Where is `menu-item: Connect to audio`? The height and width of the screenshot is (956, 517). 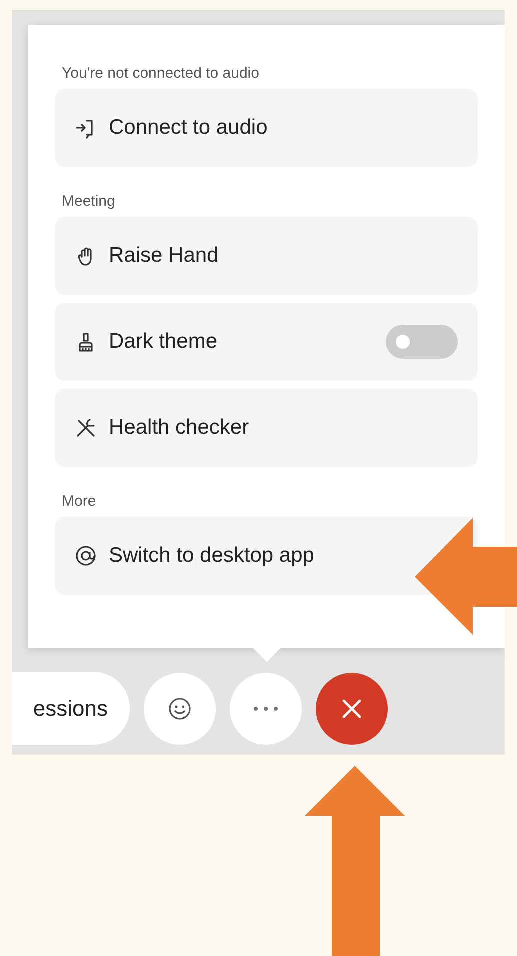 menu-item: Connect to audio is located at coordinates (266, 128).